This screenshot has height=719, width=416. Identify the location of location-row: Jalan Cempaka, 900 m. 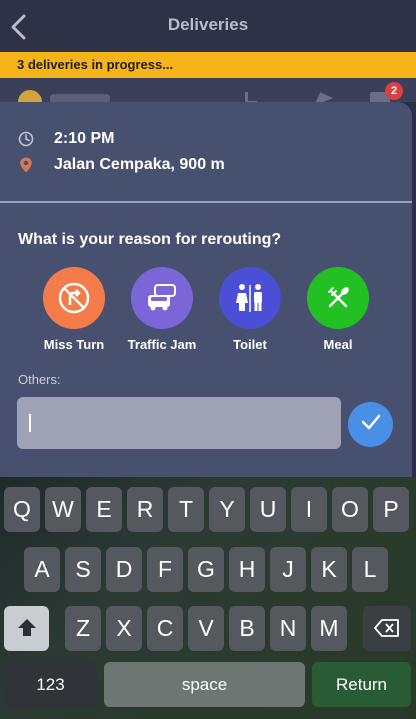
(121, 165).